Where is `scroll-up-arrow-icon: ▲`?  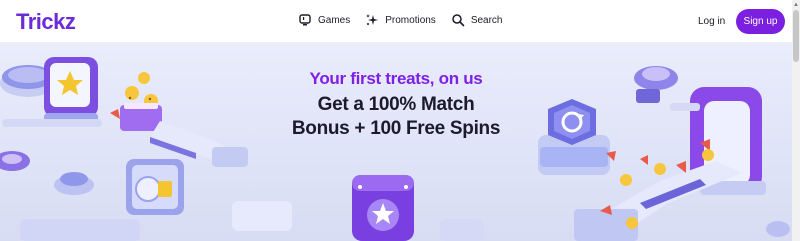 scroll-up-arrow-icon: ▲ is located at coordinates (796, 5).